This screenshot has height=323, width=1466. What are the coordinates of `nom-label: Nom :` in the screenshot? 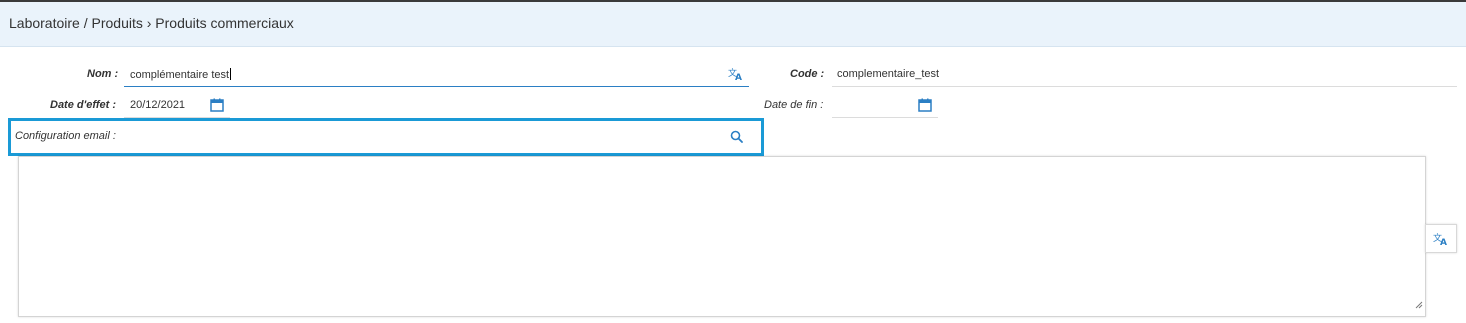 It's located at (103, 74).